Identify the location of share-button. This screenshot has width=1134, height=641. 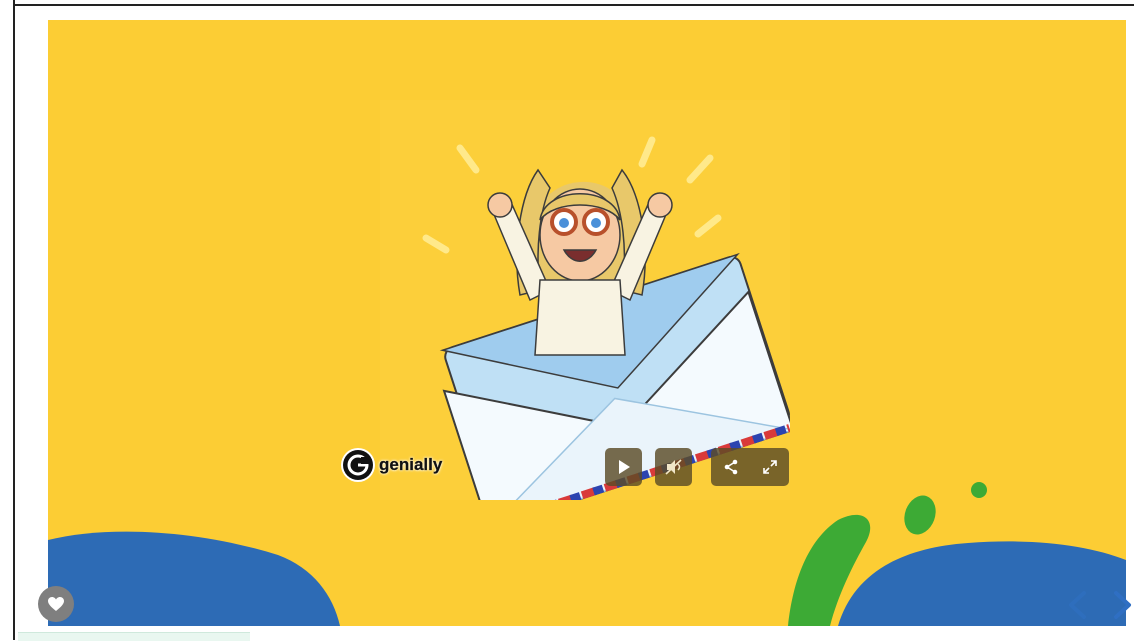
(731, 467).